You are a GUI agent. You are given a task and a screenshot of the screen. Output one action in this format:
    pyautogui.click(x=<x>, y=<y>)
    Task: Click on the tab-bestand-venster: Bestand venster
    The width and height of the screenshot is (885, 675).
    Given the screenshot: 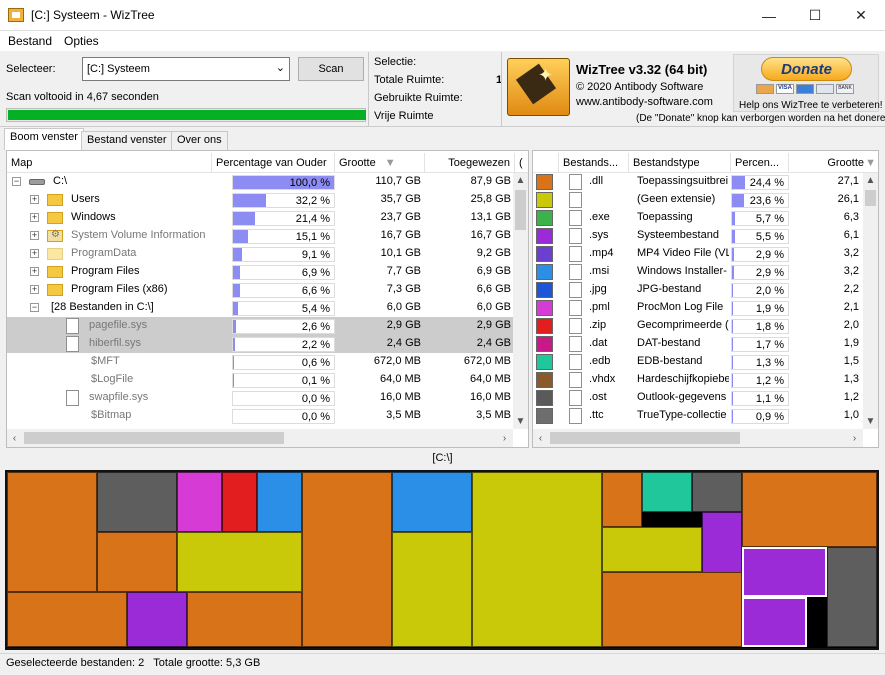 What is the action you would take?
    pyautogui.click(x=127, y=140)
    